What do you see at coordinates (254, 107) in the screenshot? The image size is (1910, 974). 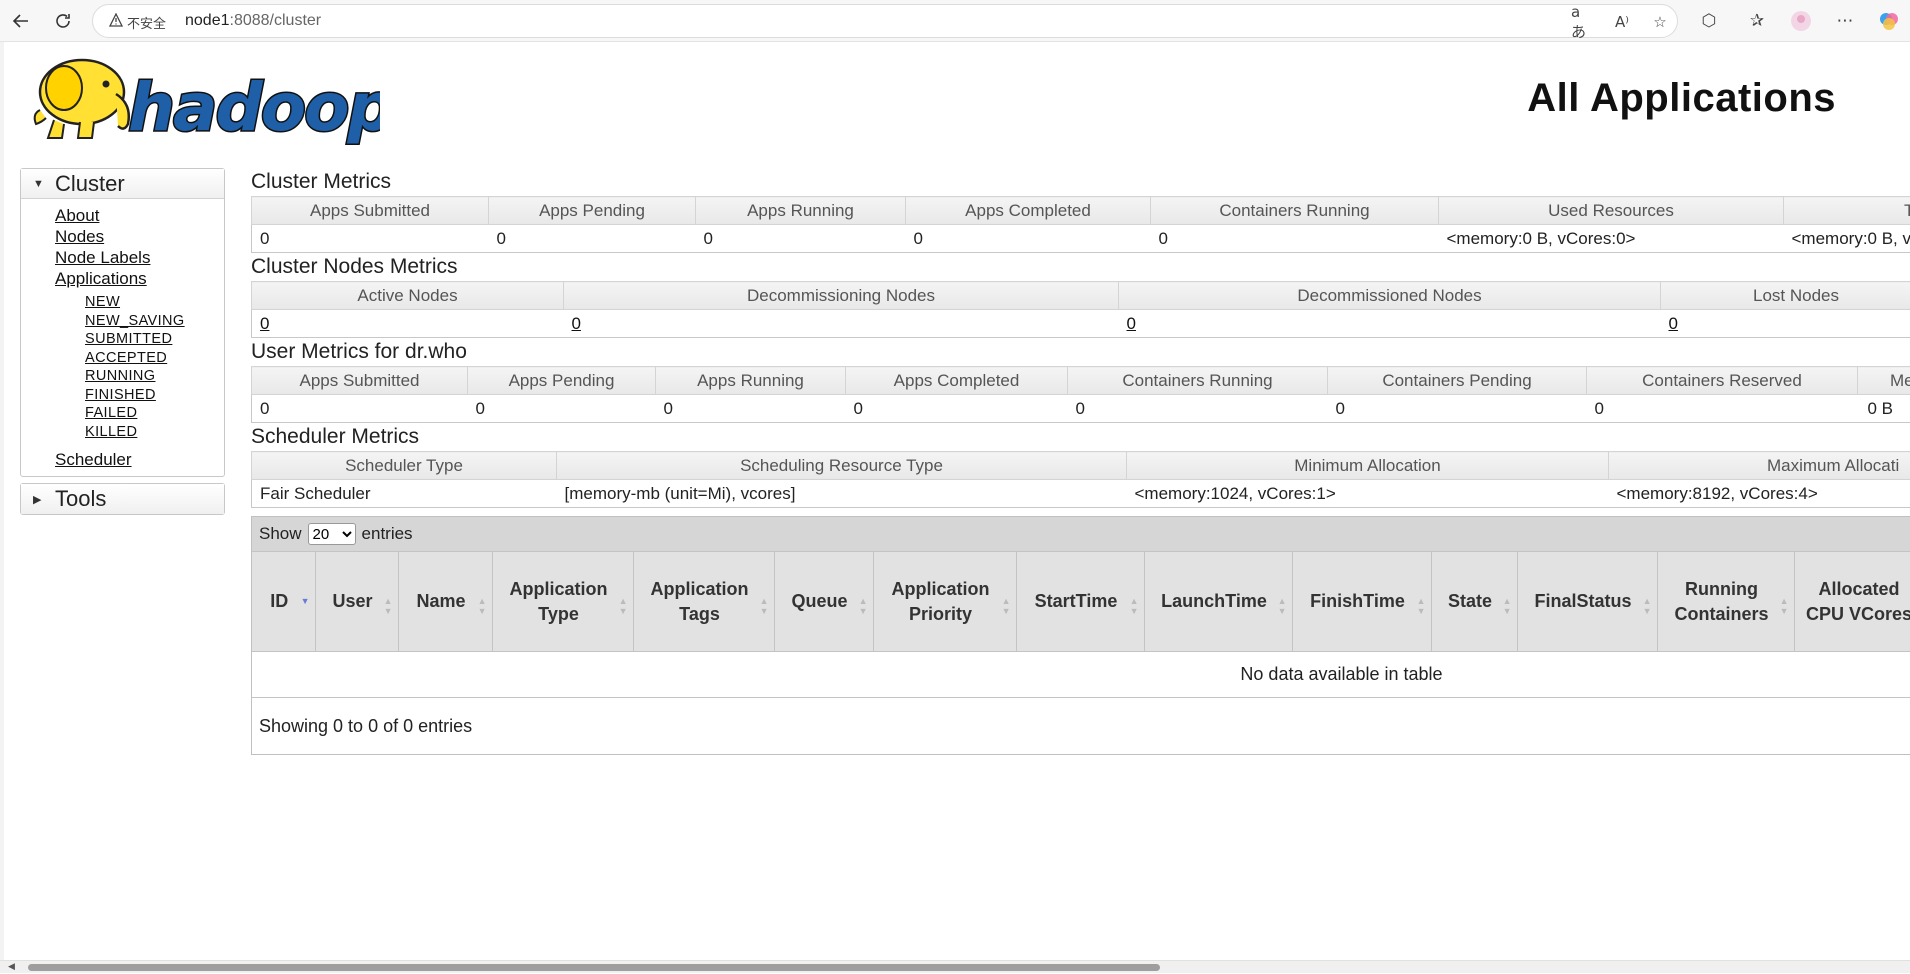 I see `logo-wordmark: hadoop` at bounding box center [254, 107].